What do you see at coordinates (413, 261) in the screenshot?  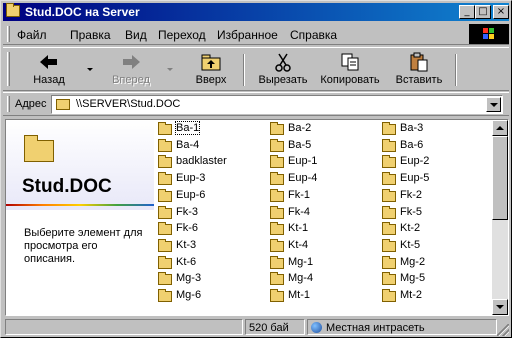 I see `file-name: Mg-2` at bounding box center [413, 261].